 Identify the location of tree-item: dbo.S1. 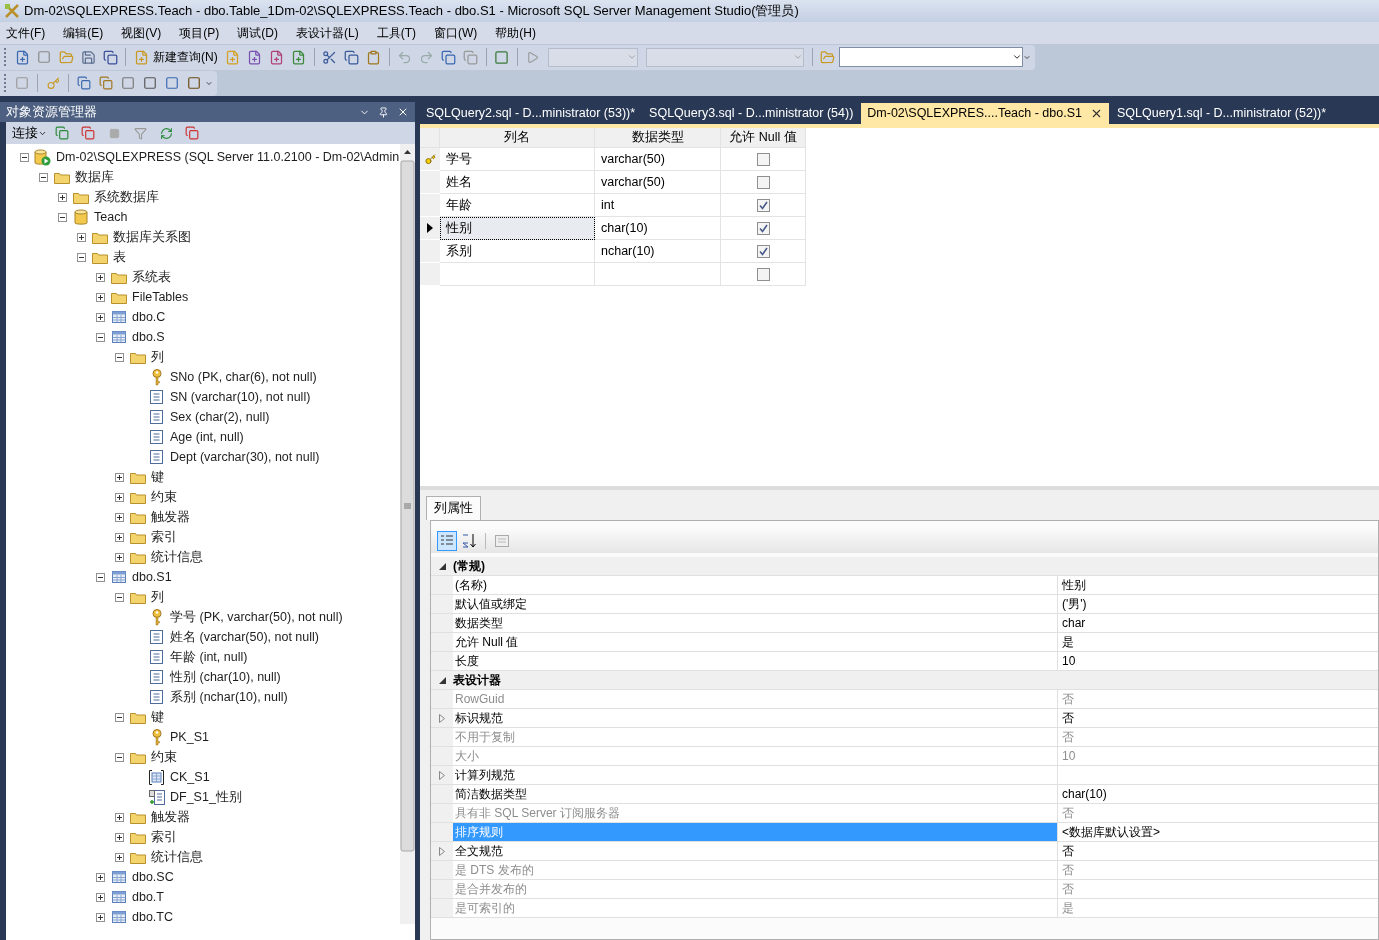
(152, 577).